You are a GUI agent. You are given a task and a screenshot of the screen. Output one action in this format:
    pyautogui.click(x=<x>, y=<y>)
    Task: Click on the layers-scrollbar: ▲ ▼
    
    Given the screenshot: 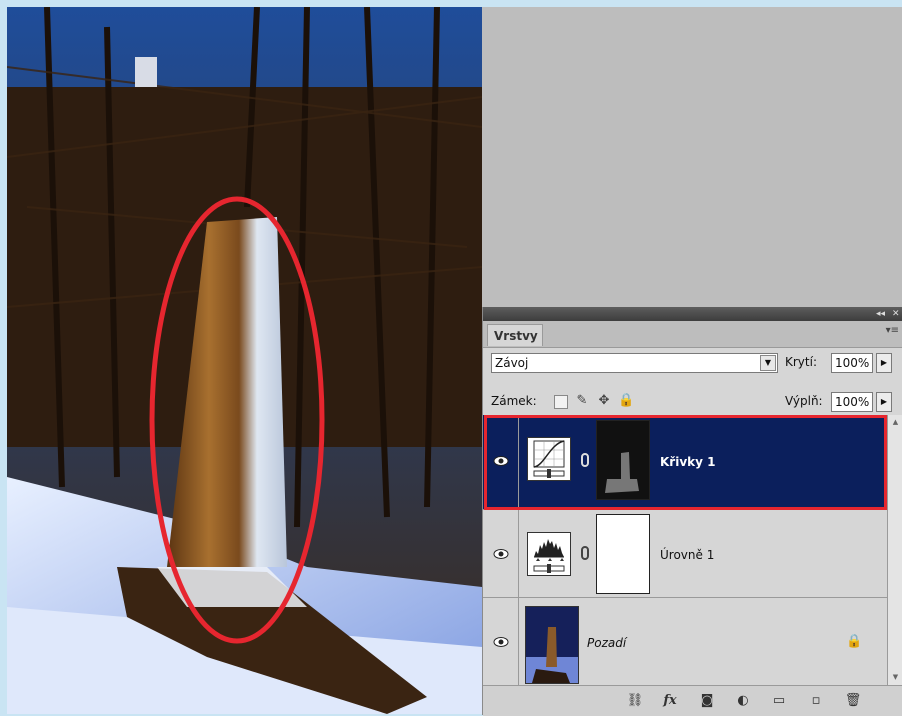 What is the action you would take?
    pyautogui.click(x=894, y=550)
    